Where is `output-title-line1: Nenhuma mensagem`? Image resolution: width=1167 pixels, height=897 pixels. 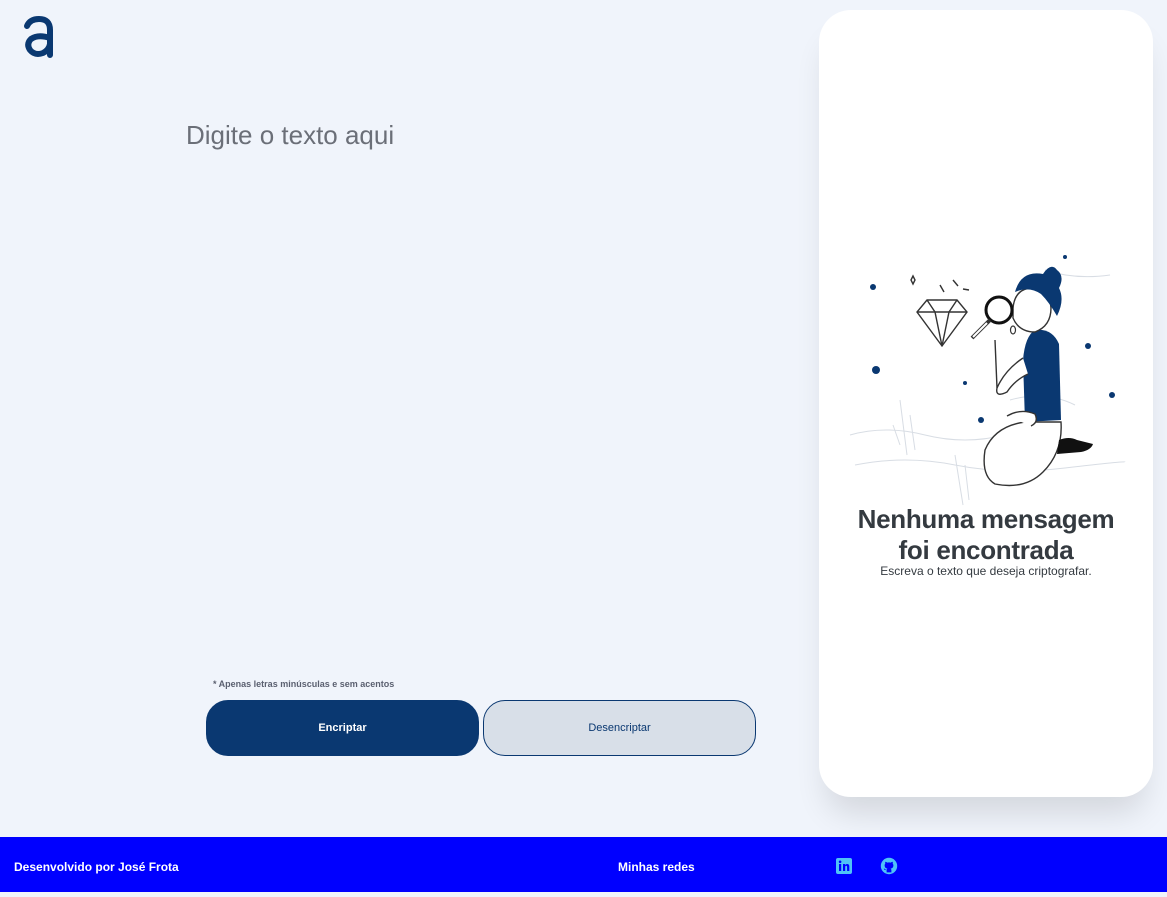
output-title-line1: Nenhuma mensagem is located at coordinates (986, 519).